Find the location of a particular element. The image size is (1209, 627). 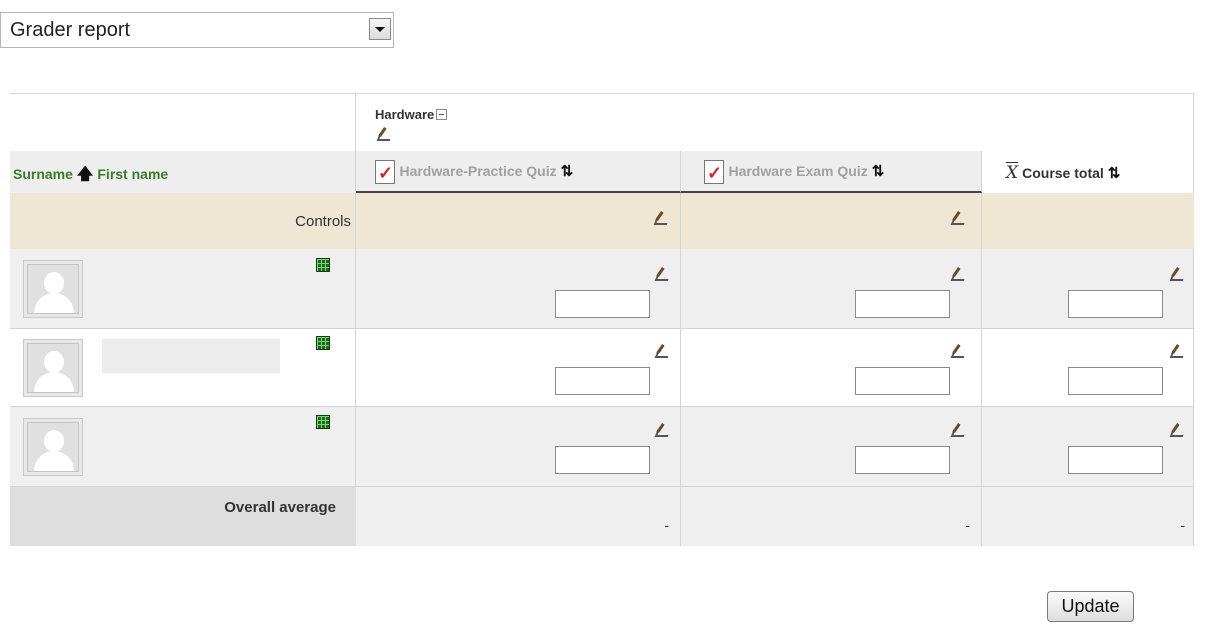

up-arrow-icon: 🡅 is located at coordinates (85, 174).